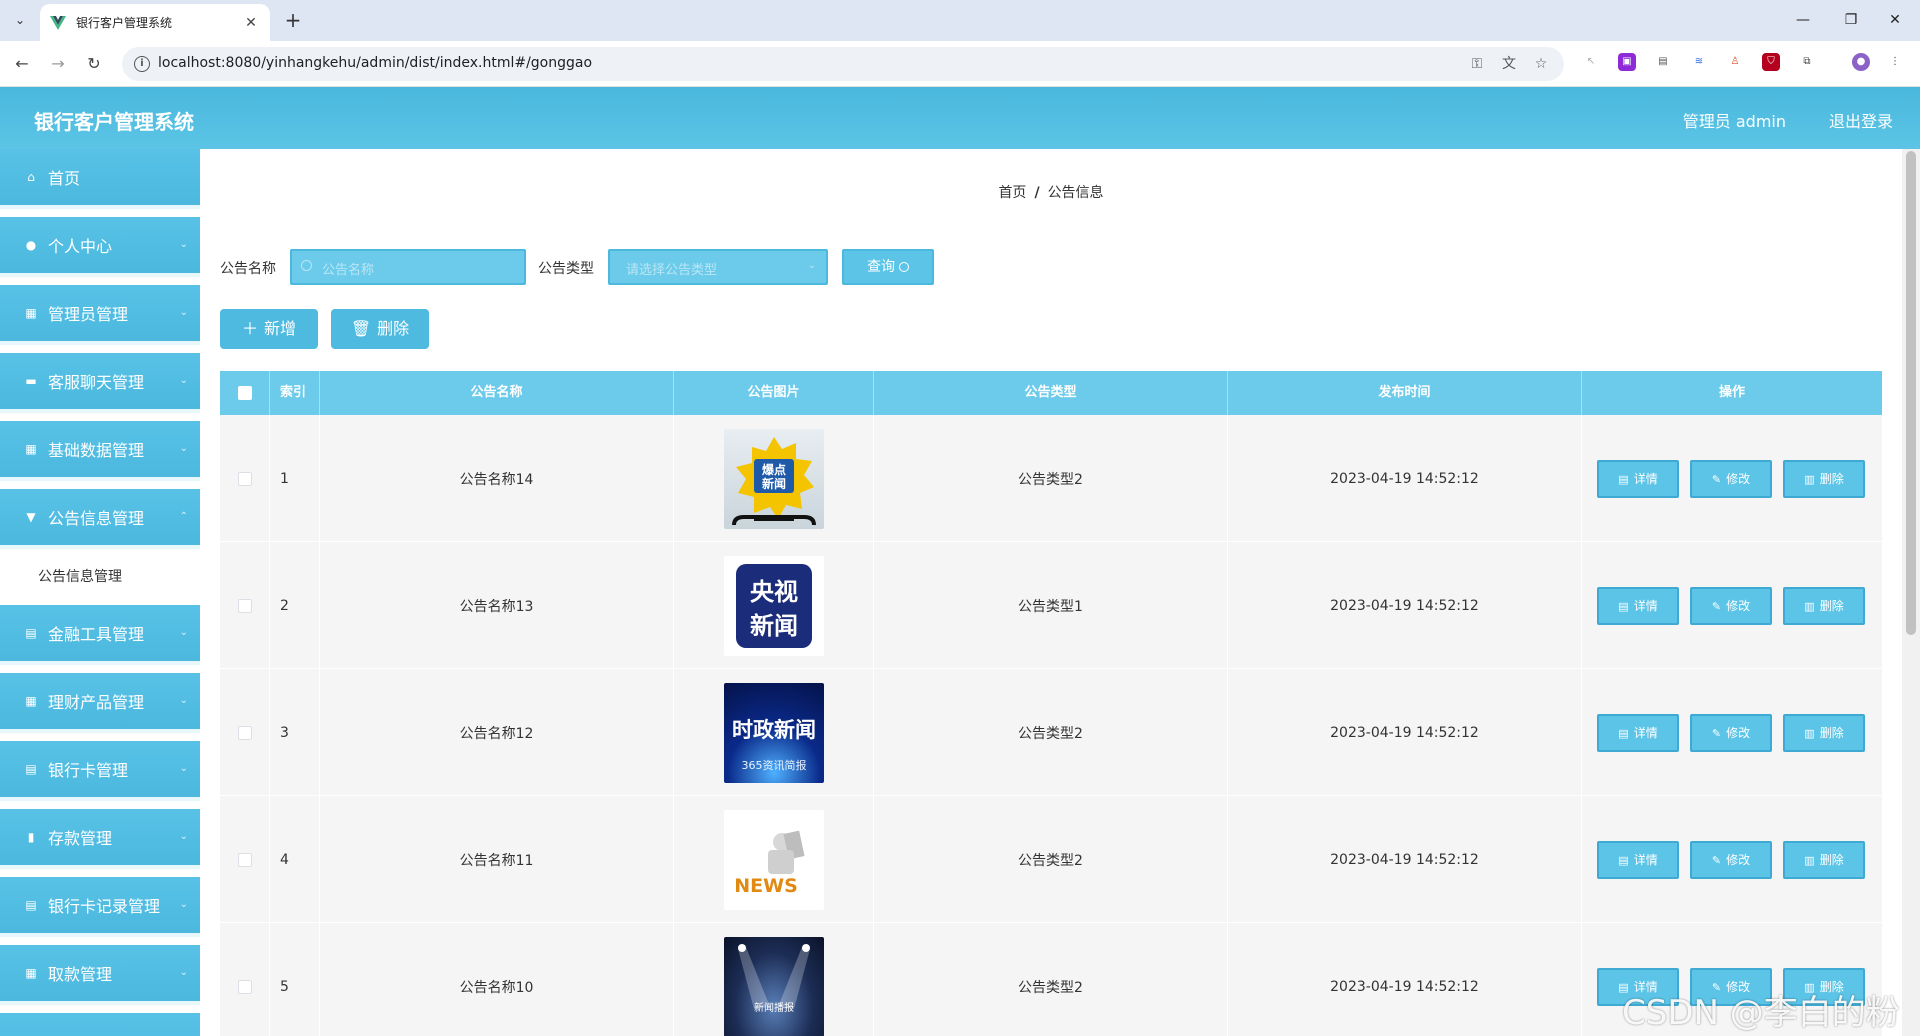 The image size is (1920, 1036). Describe the element at coordinates (1895, 62) in the screenshot. I see `browser-menu-icon: ⋮` at that location.